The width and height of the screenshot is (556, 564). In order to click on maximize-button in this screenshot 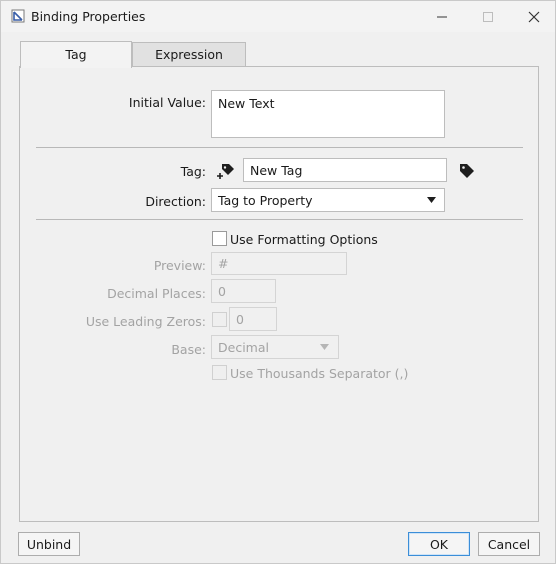, I will do `click(488, 16)`.